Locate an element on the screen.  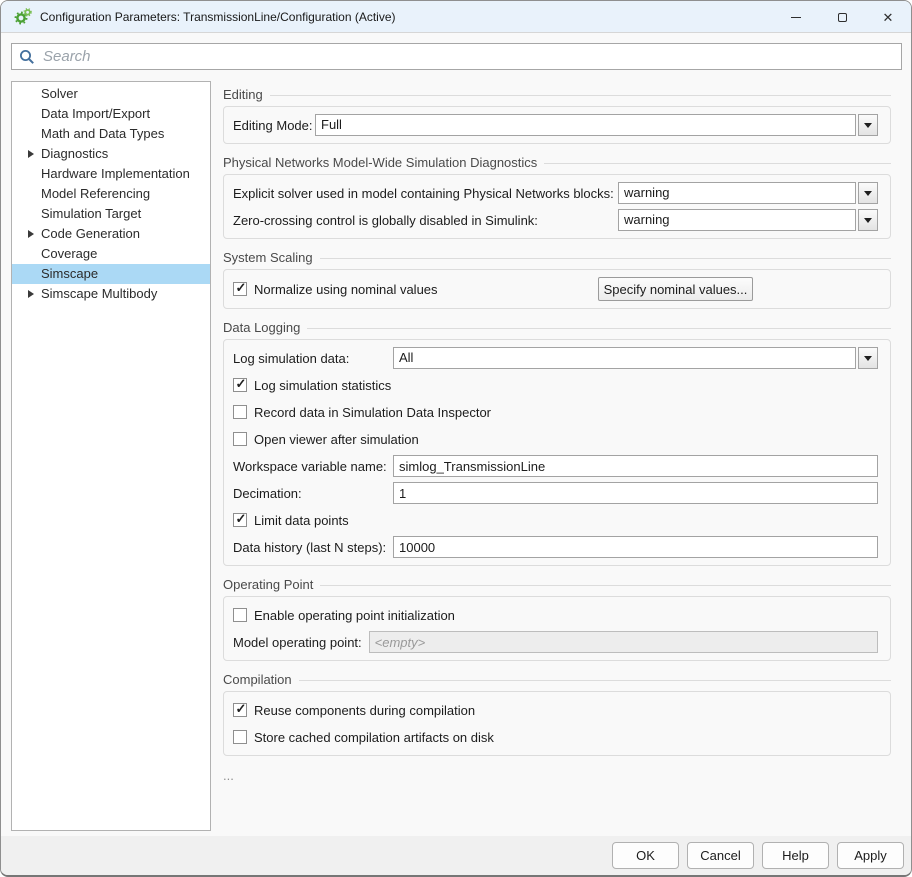
normalize-nominal-label: Normalize using nominal values is located at coordinates (346, 289).